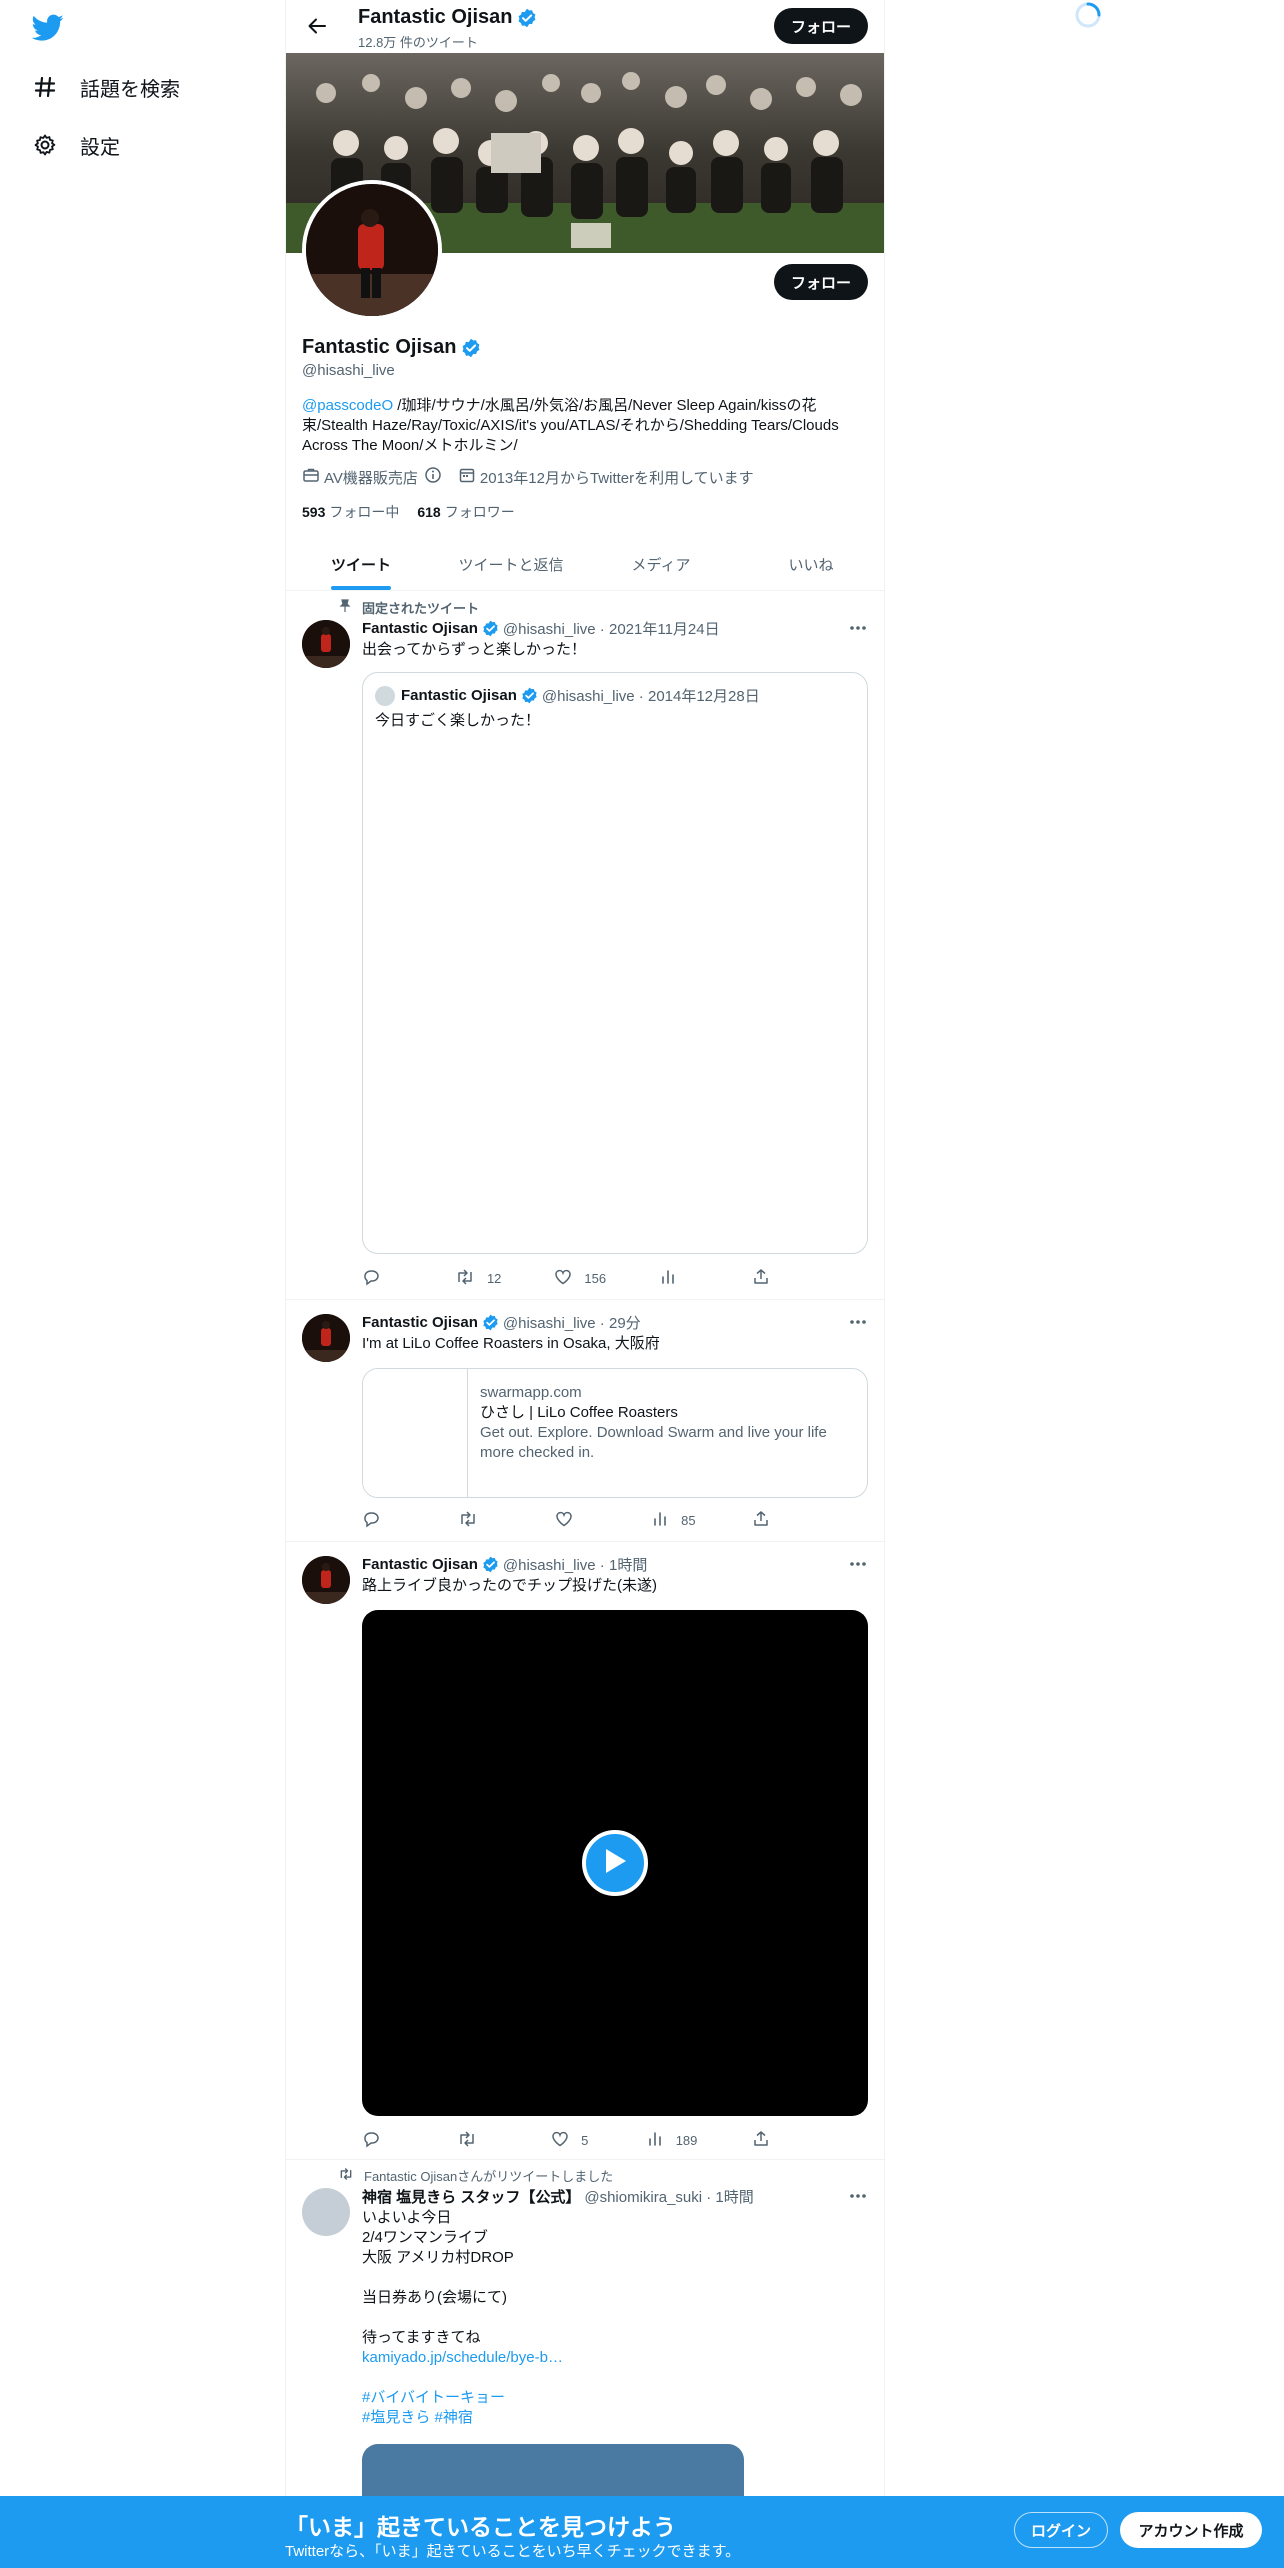 The width and height of the screenshot is (1284, 2568). What do you see at coordinates (47, 28) in the screenshot?
I see `twitter-logo-icon` at bounding box center [47, 28].